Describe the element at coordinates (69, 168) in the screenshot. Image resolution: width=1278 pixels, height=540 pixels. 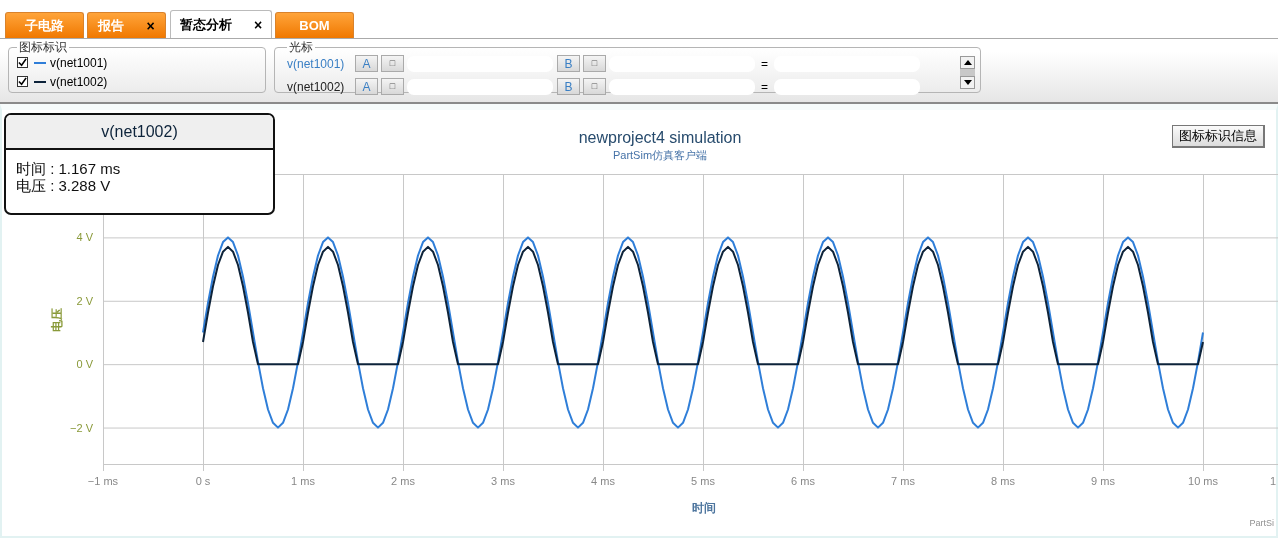
I see `tooltip-line: 时间 : 1.167 ms` at that location.